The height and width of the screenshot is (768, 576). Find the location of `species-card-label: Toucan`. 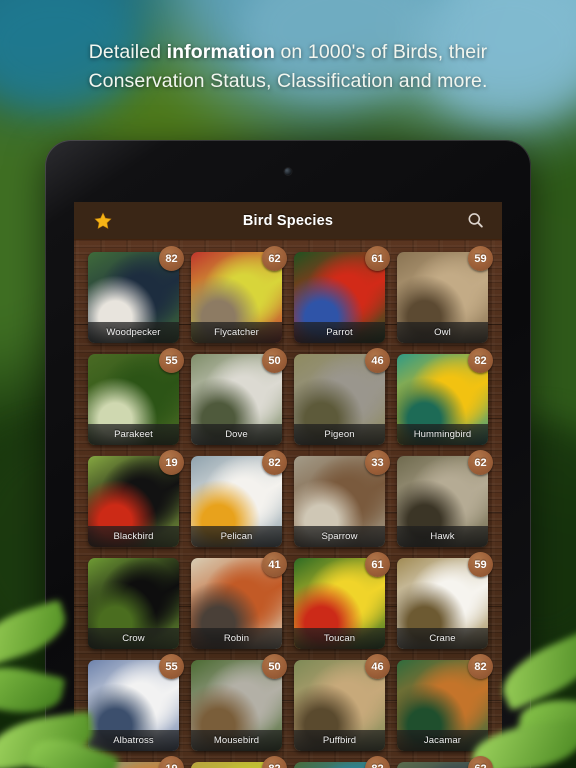

species-card-label: Toucan is located at coordinates (339, 638).